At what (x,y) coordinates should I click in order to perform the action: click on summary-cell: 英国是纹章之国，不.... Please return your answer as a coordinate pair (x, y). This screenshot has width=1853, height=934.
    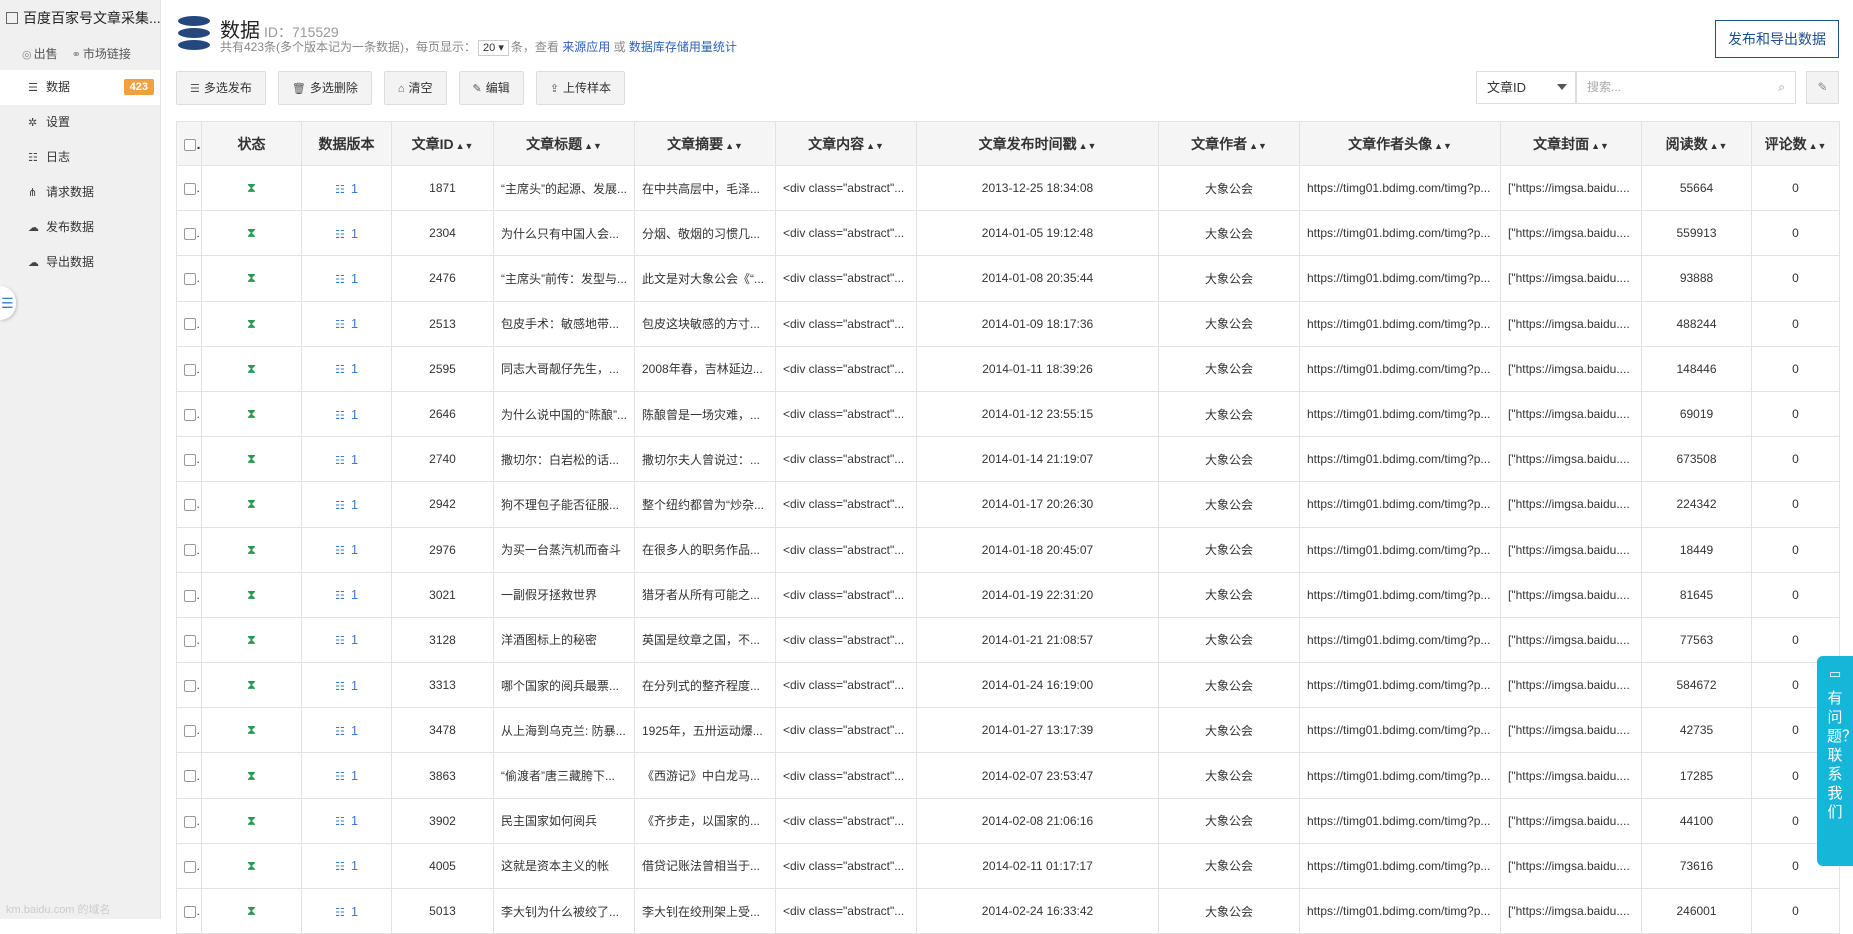
    Looking at the image, I should click on (705, 640).